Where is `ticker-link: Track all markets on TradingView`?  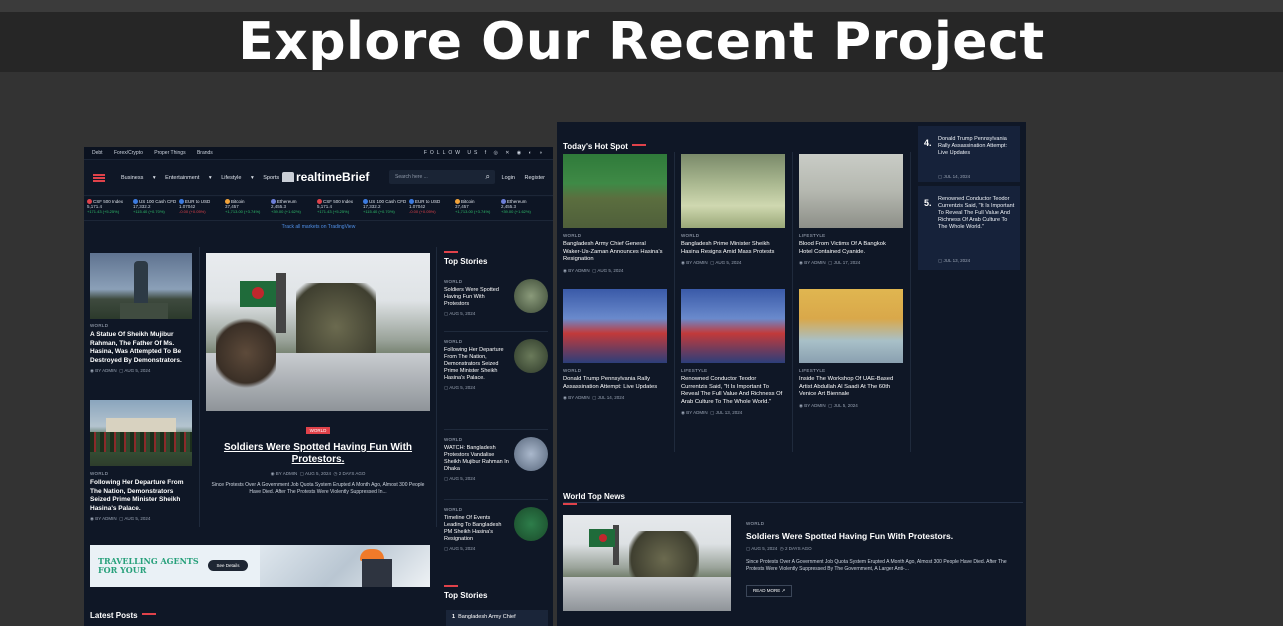 ticker-link: Track all markets on TradingView is located at coordinates (318, 227).